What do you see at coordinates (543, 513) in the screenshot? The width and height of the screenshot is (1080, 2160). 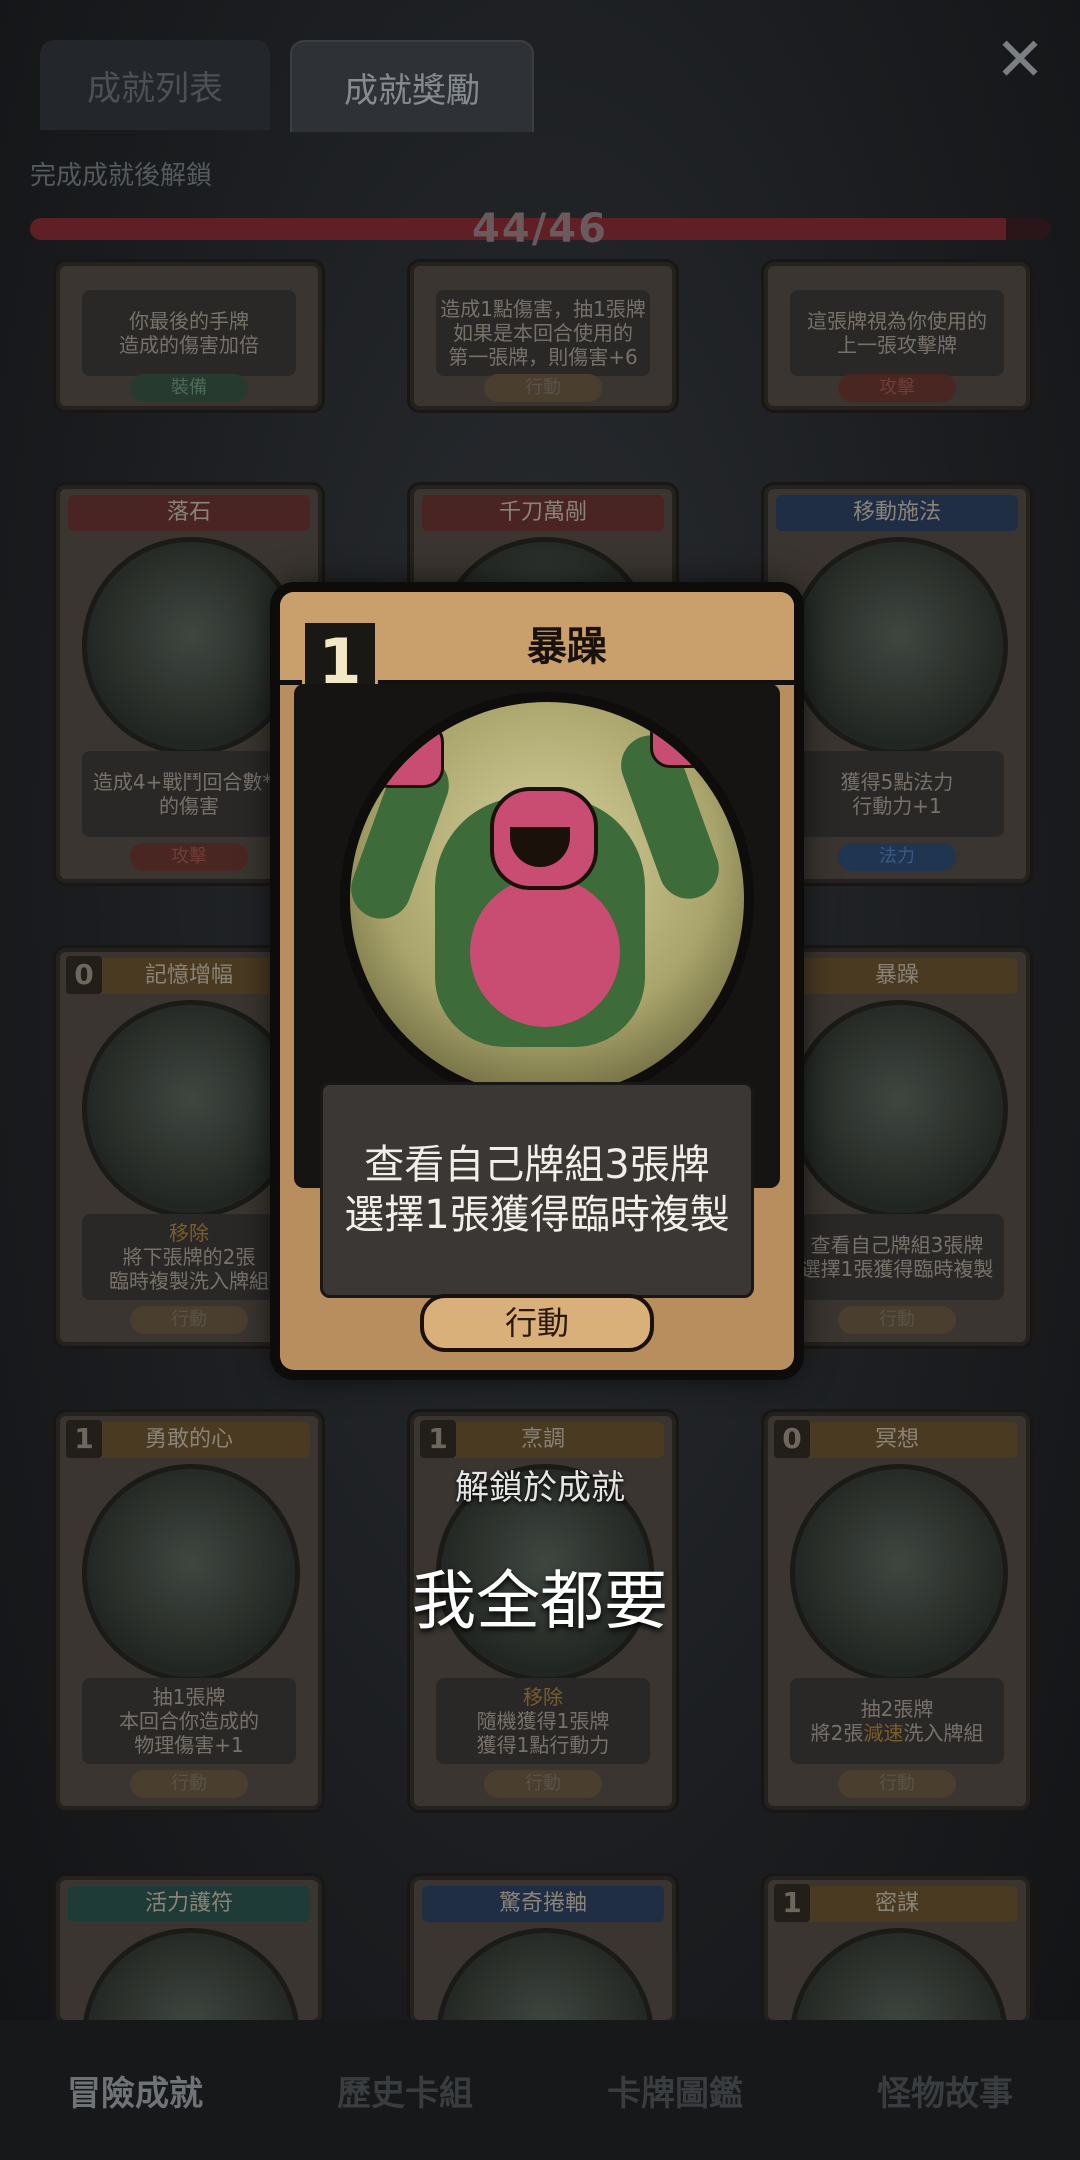 I see `card-name: 千刀萬剮` at bounding box center [543, 513].